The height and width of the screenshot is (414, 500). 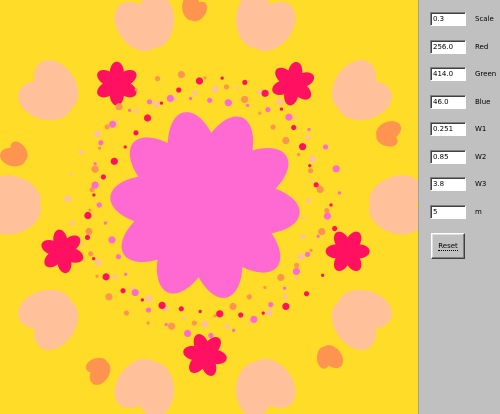 What do you see at coordinates (448, 212) in the screenshot?
I see `m-input: 5` at bounding box center [448, 212].